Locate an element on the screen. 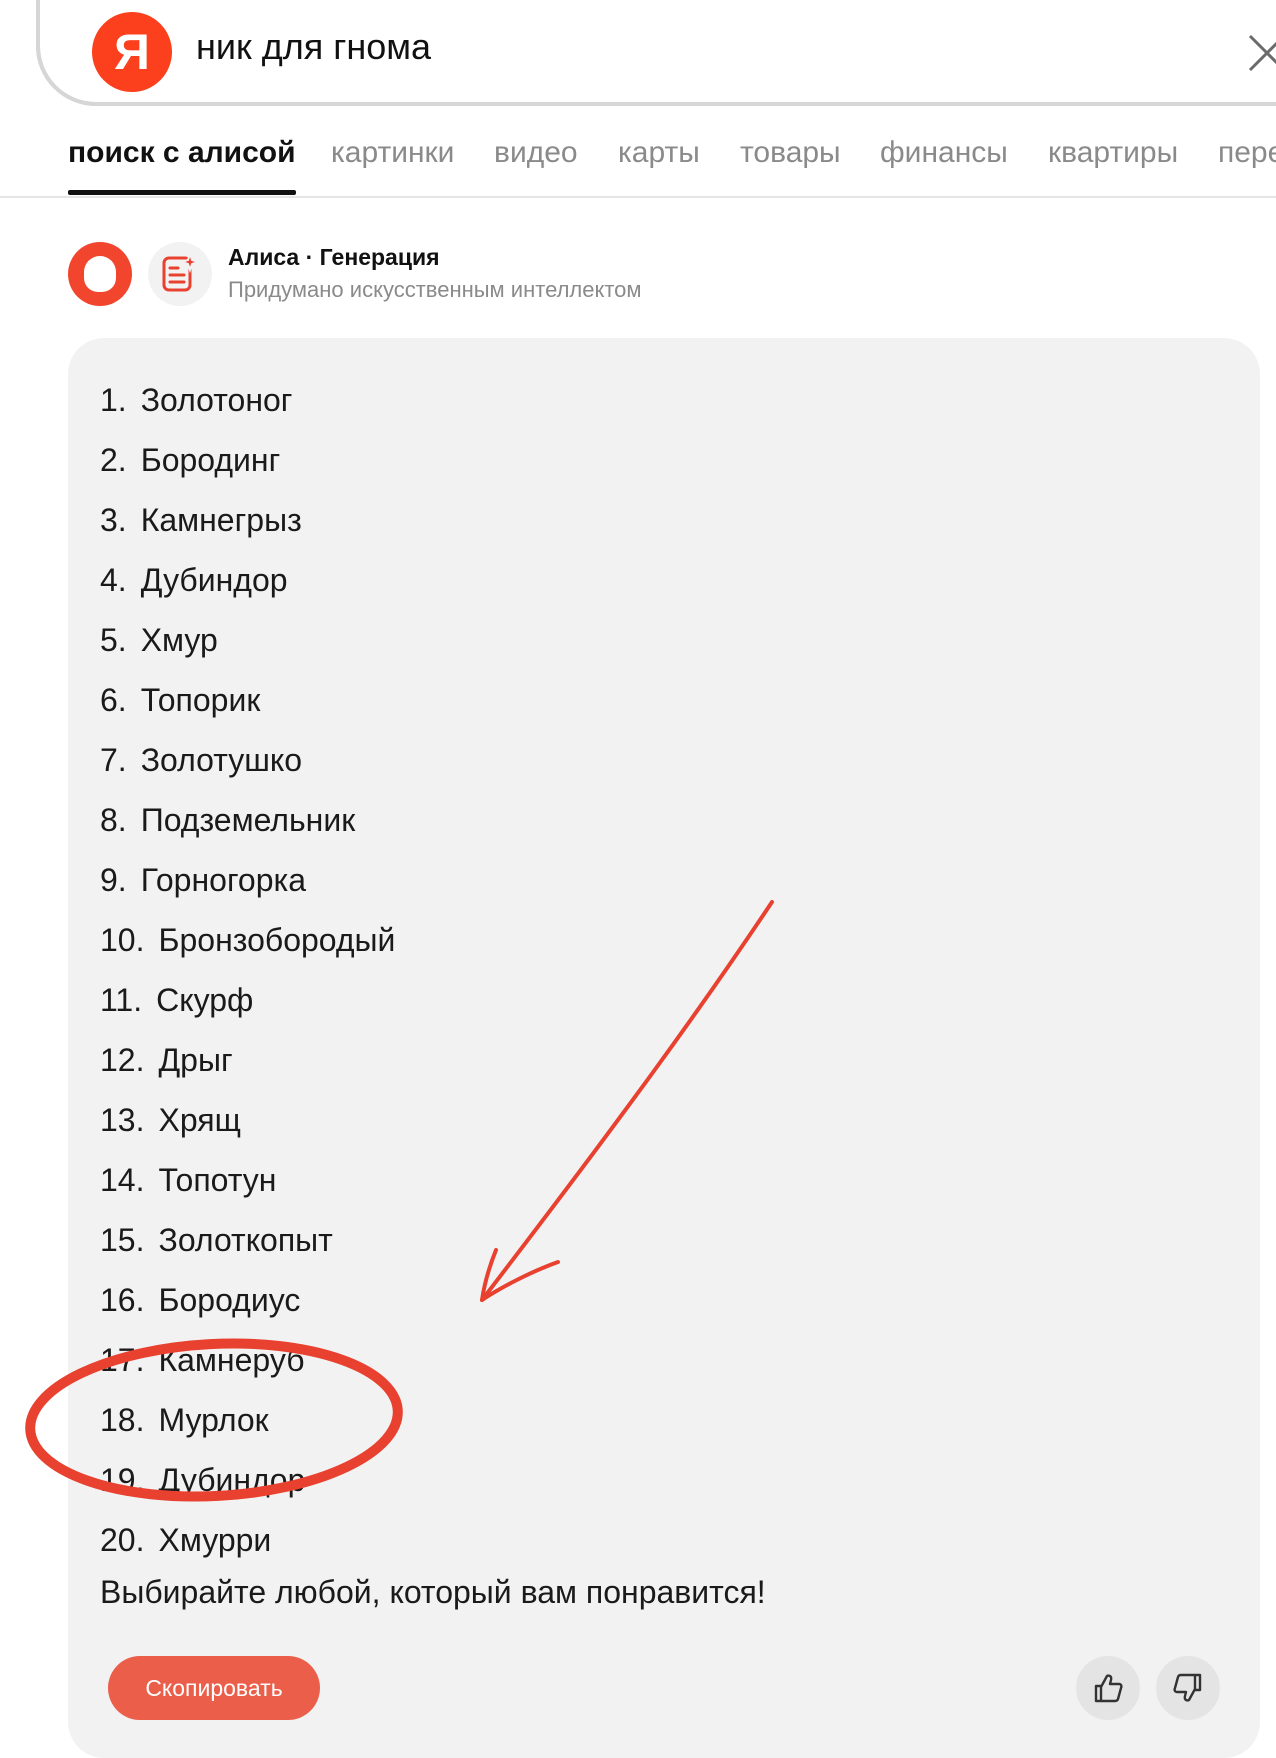 This screenshot has width=1276, height=1758. list-text: Камнегрыз is located at coordinates (221, 520).